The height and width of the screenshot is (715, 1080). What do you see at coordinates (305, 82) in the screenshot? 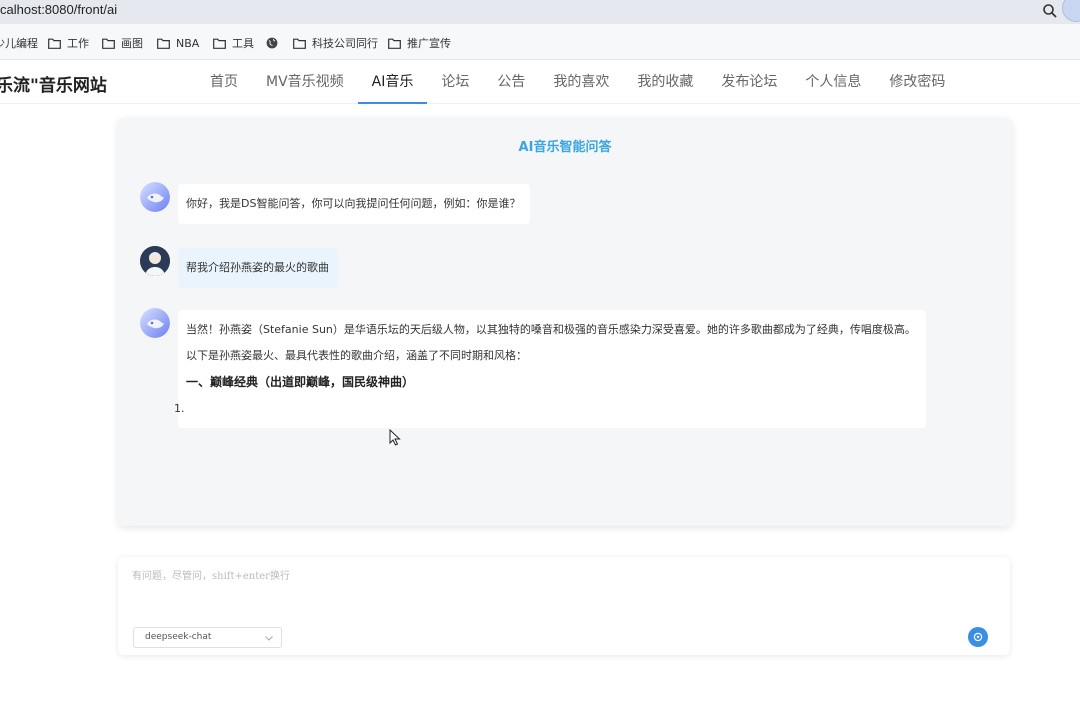
I see `nav-item-mv: MV音乐视频` at bounding box center [305, 82].